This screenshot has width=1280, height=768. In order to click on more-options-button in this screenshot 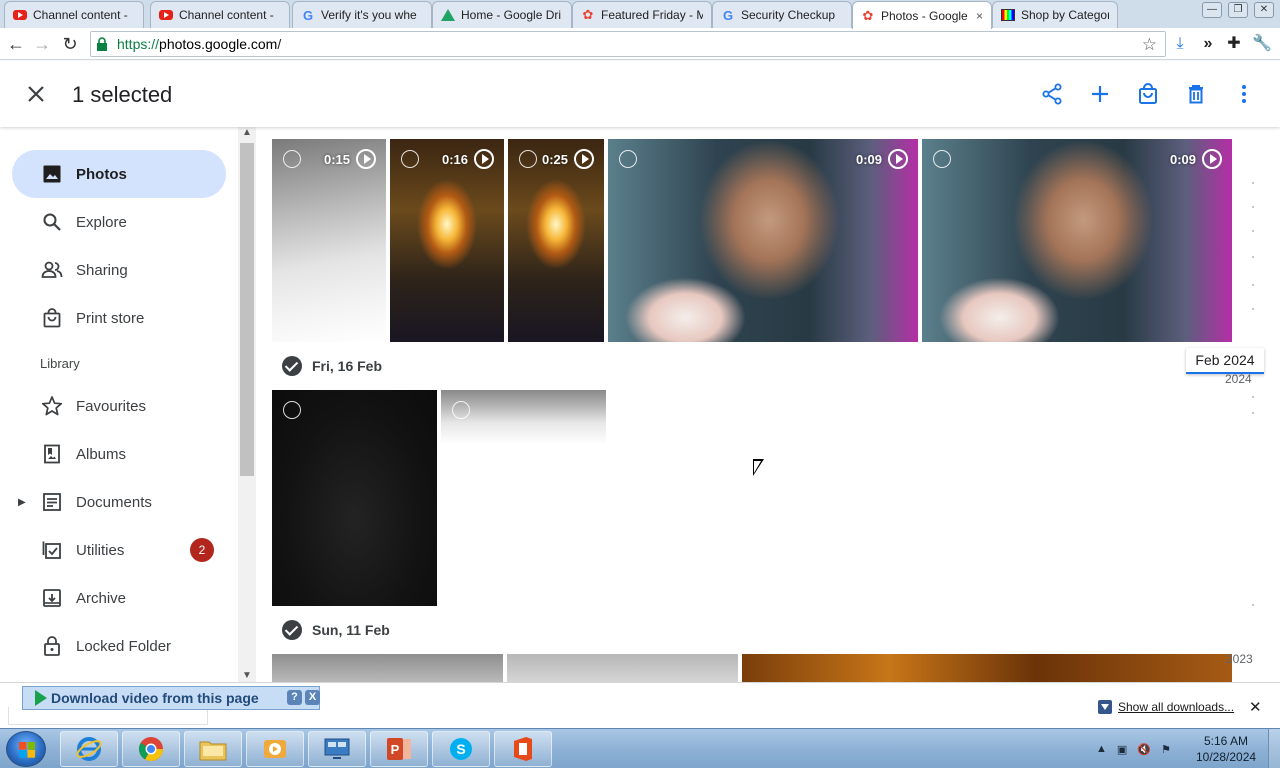, I will do `click(1244, 94)`.